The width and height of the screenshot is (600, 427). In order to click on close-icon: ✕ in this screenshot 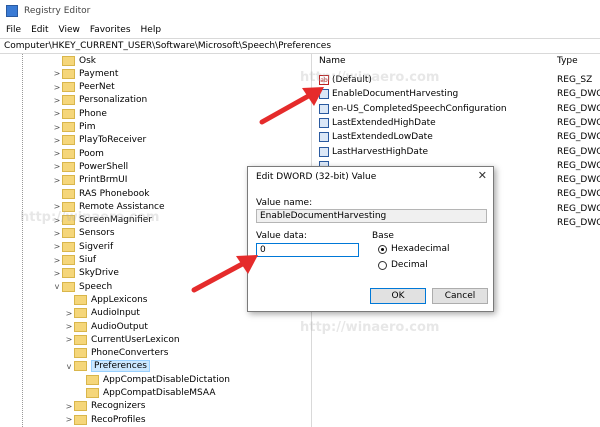, I will do `click(482, 175)`.